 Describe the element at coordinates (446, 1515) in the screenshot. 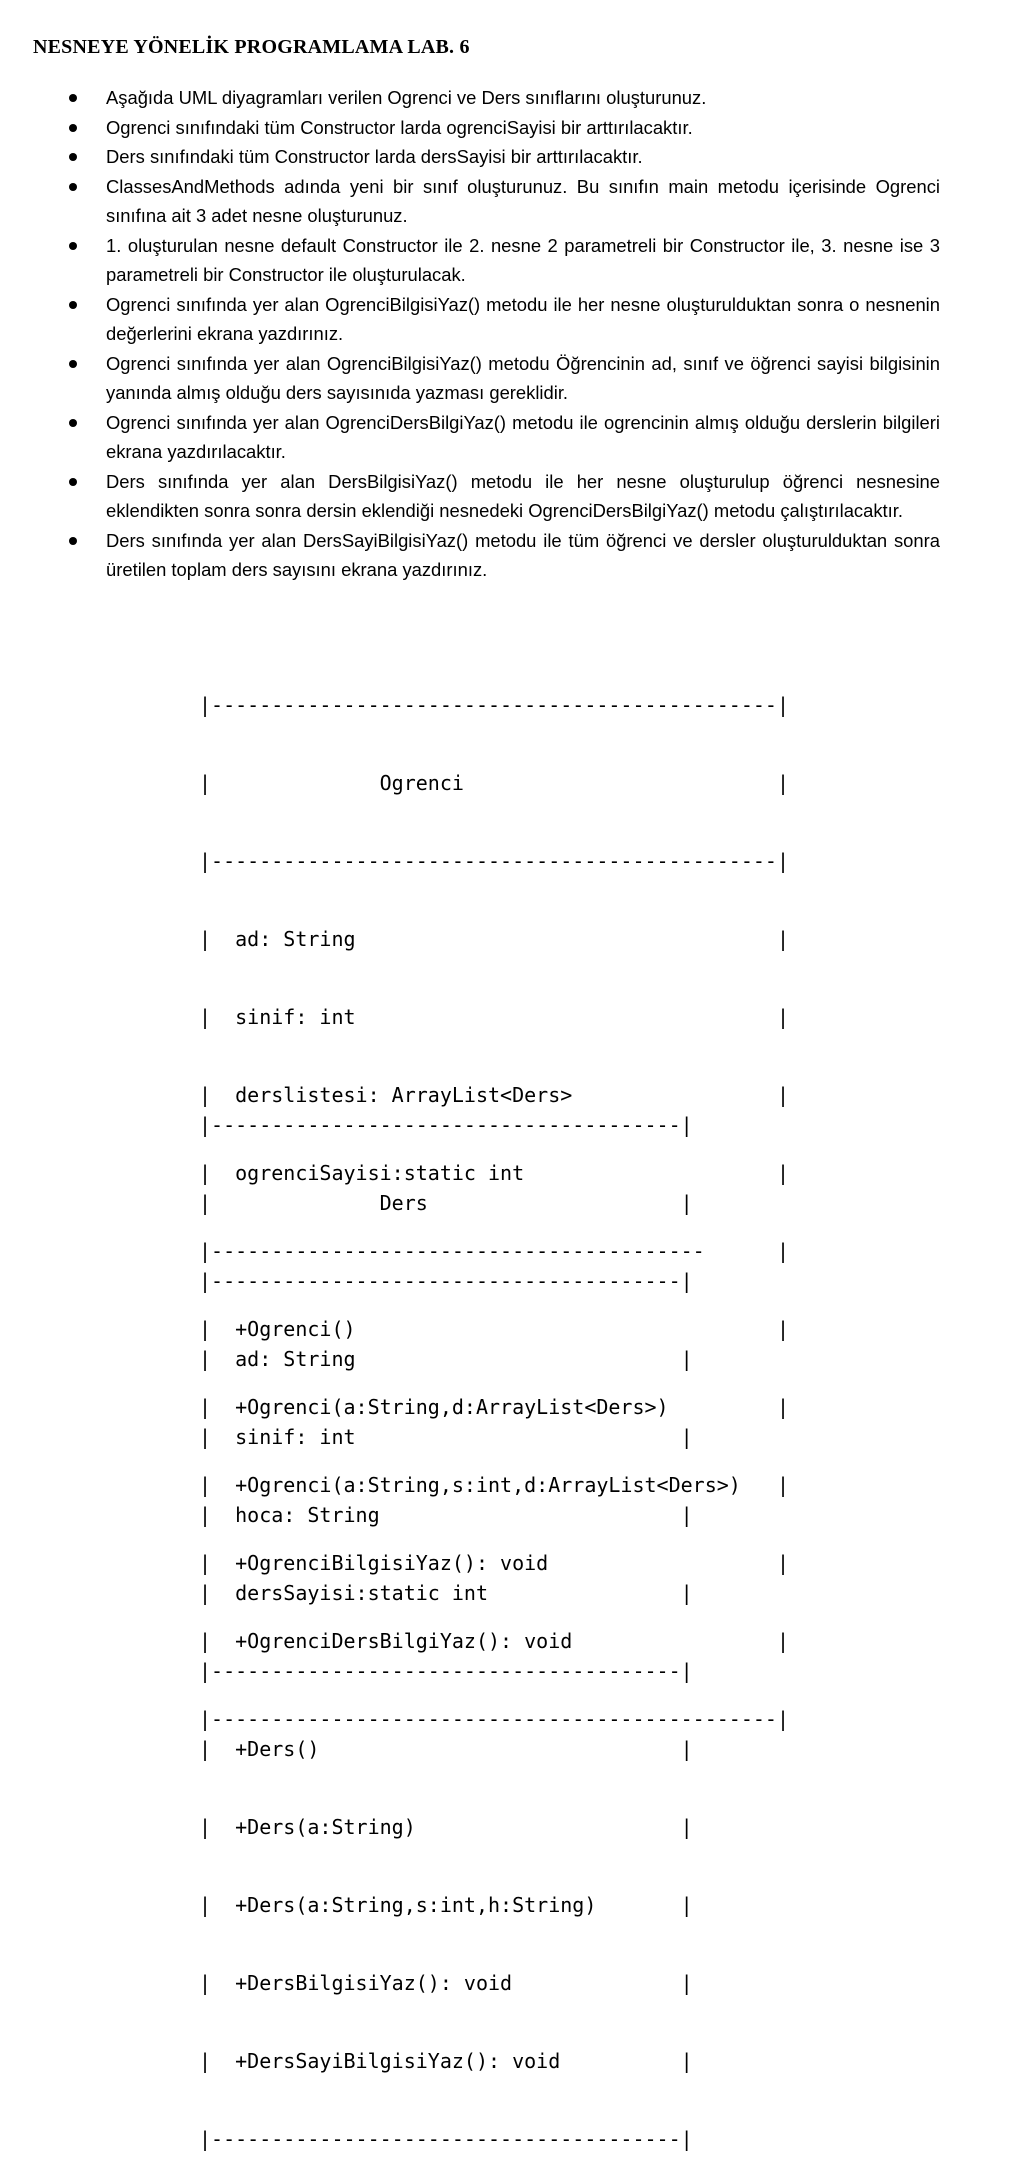

I see `uml-attribute: | hoca: String |` at that location.